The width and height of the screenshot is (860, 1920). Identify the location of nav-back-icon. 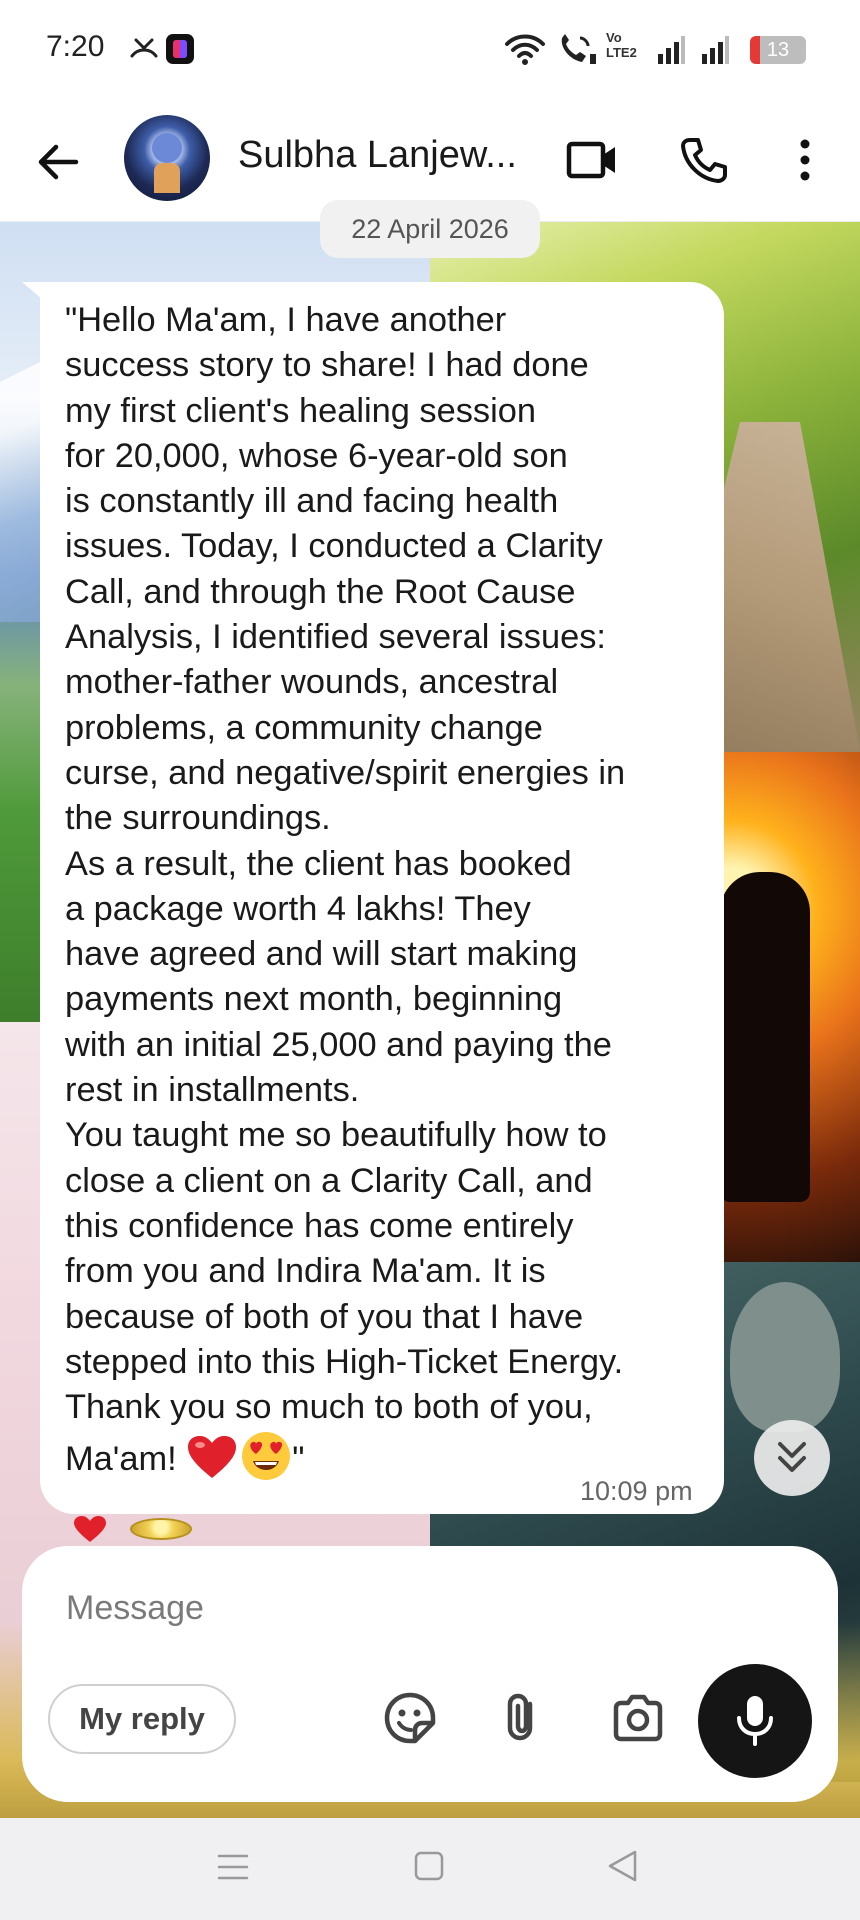
(623, 1866).